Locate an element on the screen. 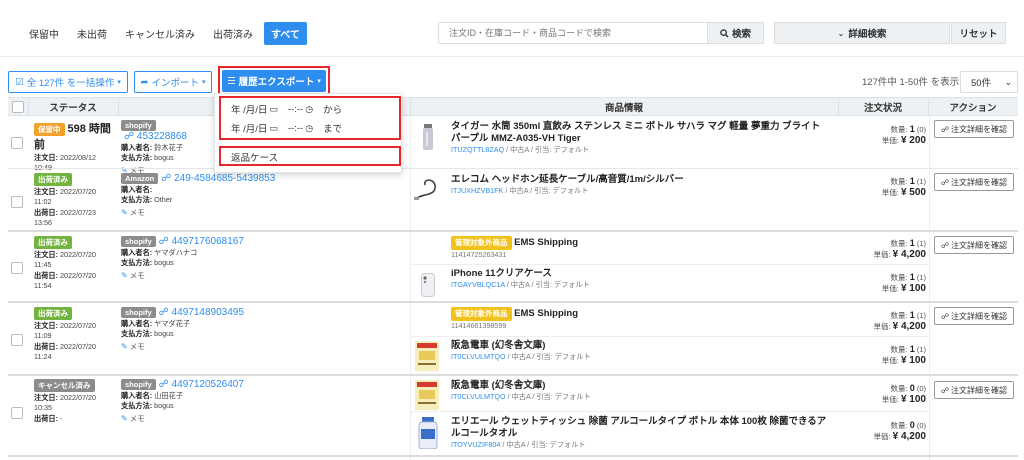 This screenshot has width=1024, height=460. order-link: ☍ 4497176068167 is located at coordinates (201, 241).